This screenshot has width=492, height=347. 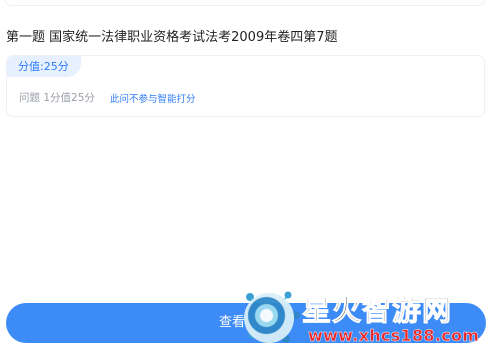 I want to click on question-title: 第一题 国家统一法律职业资格考试法考2009年卷四第7题, so click(x=172, y=37).